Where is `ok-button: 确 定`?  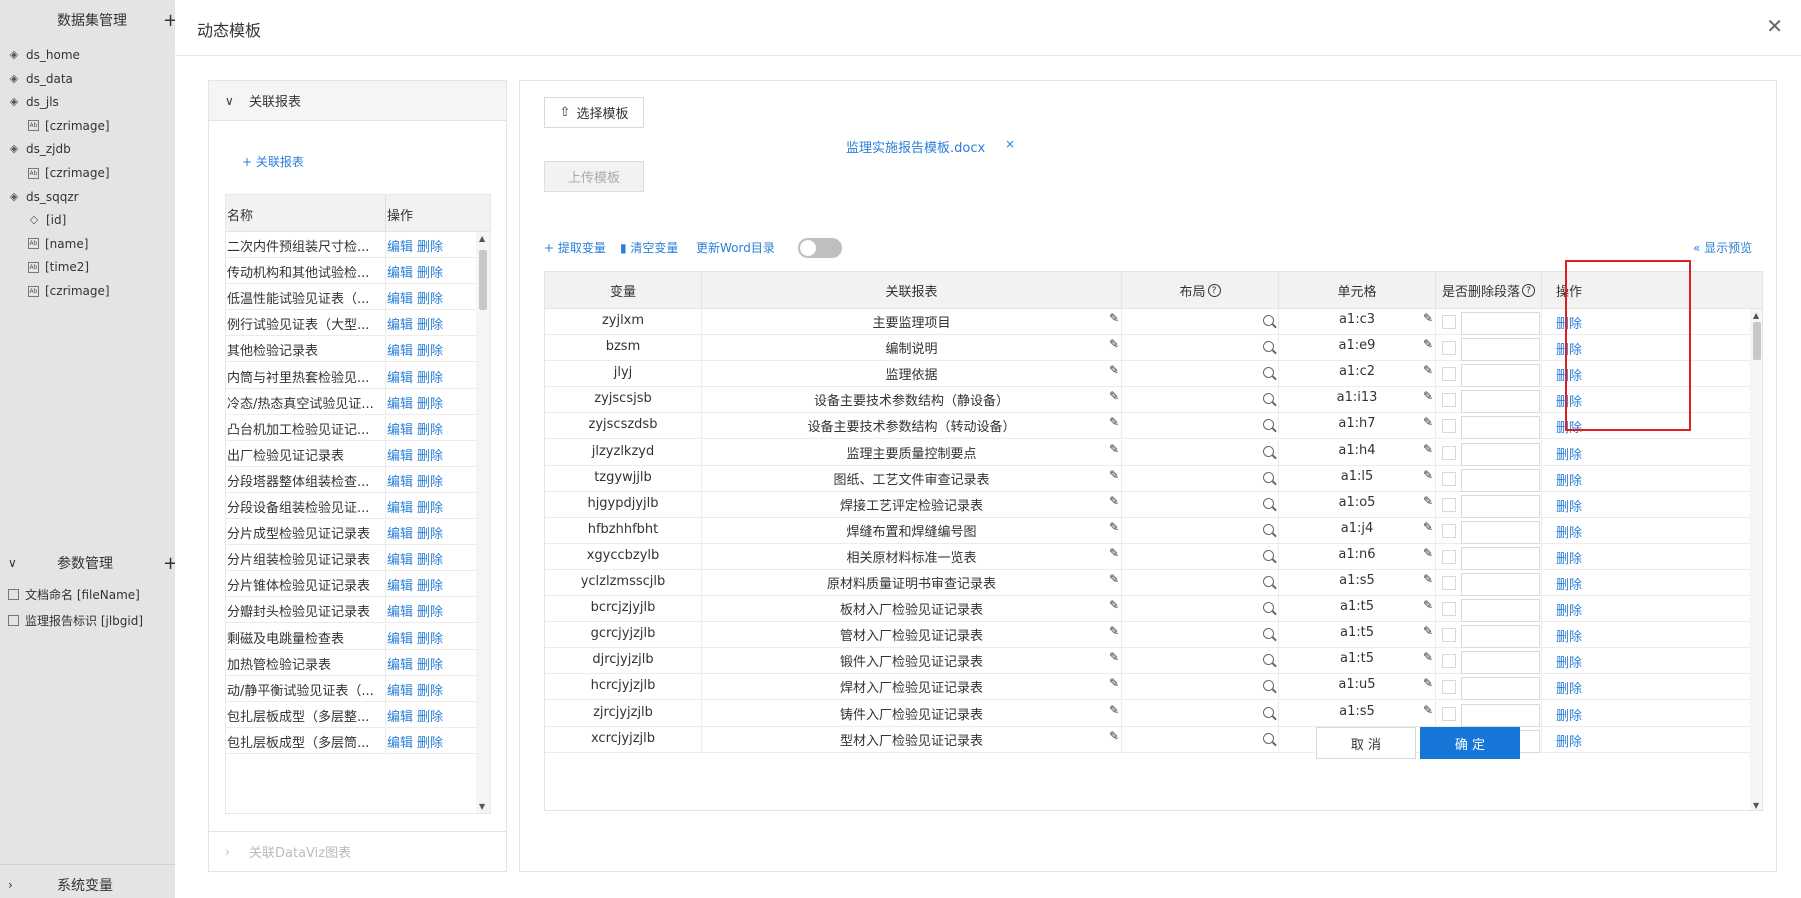 ok-button: 确 定 is located at coordinates (1470, 743).